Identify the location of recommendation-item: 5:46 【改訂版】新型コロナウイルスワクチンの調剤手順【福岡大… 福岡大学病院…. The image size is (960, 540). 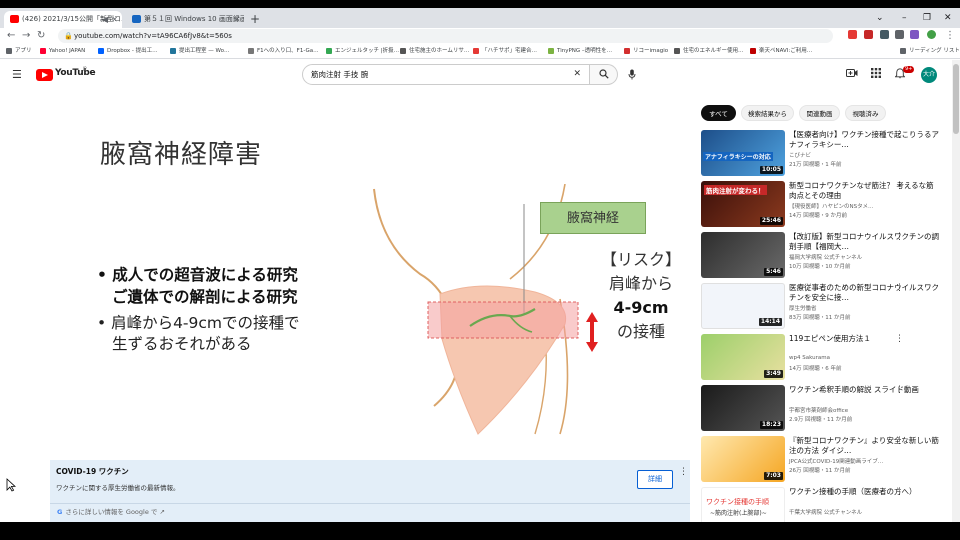
(830, 257).